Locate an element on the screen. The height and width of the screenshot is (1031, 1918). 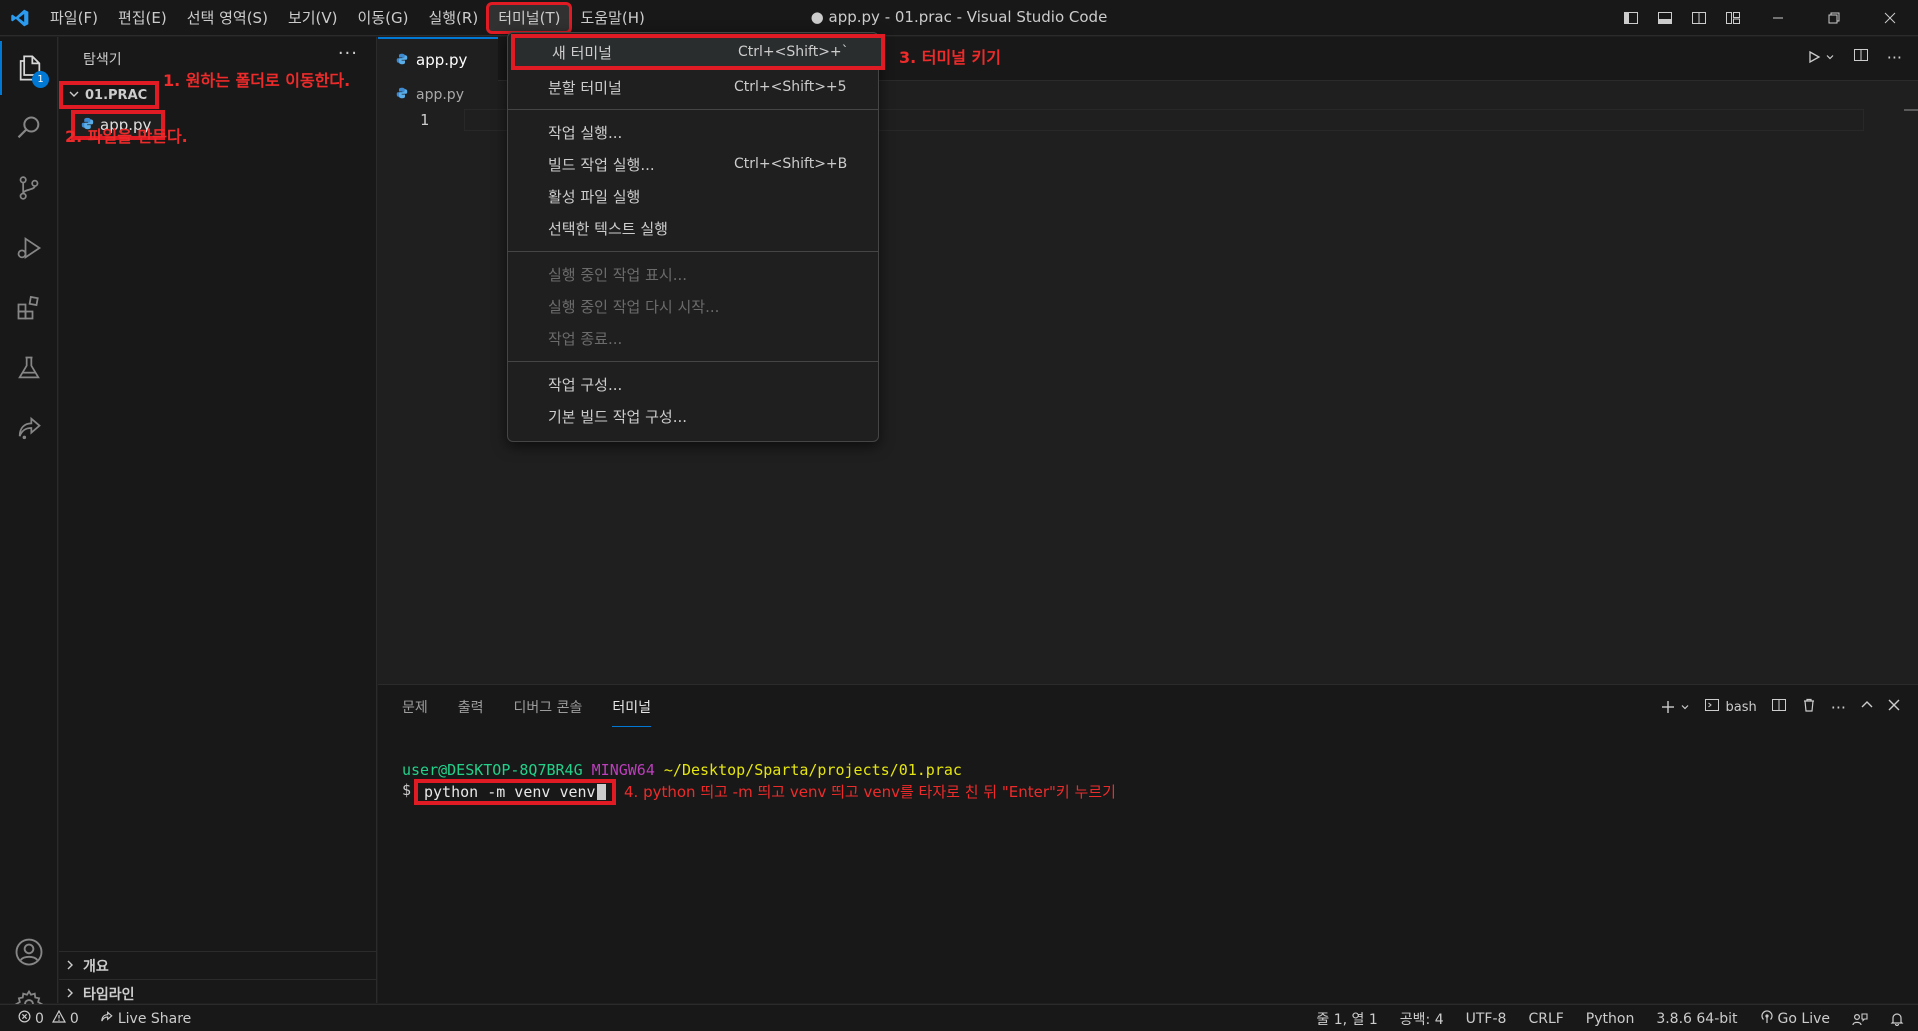
menu-run-build-task: 빌드 작업 실행... Ctrl+<Shift>+B is located at coordinates (693, 164).